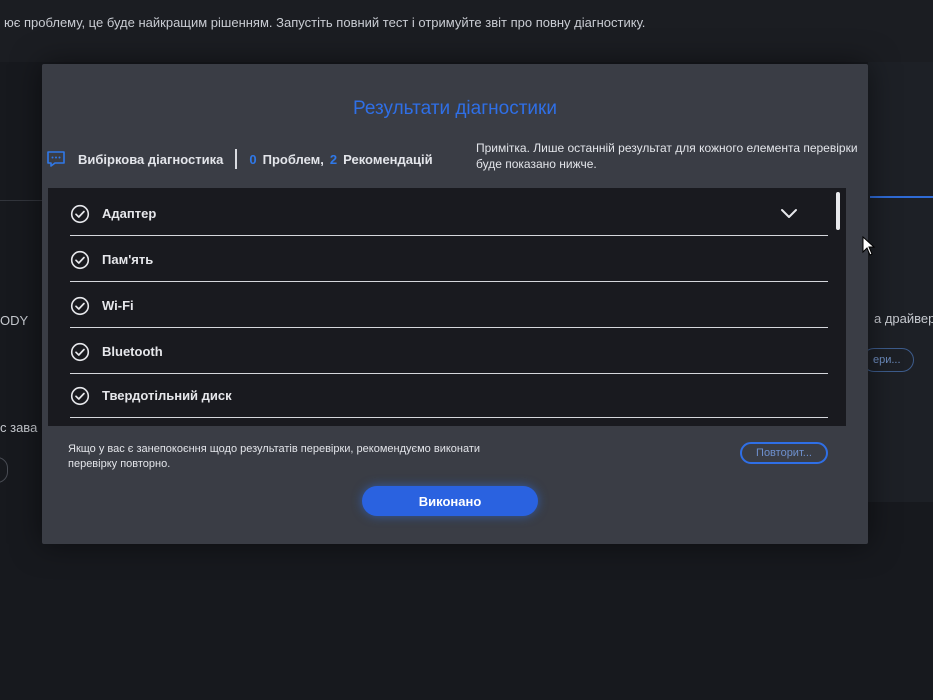  What do you see at coordinates (236, 159) in the screenshot?
I see `summary-divider` at bounding box center [236, 159].